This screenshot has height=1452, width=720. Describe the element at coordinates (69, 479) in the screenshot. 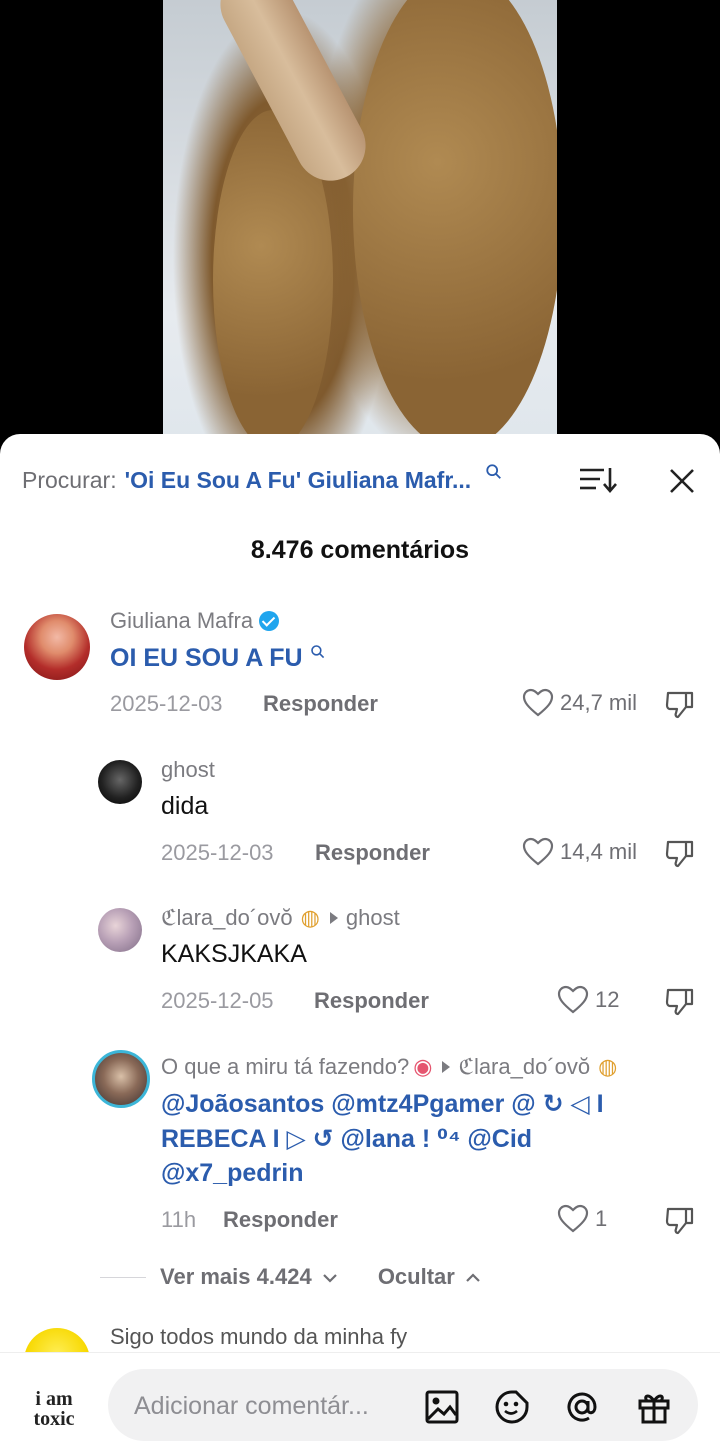

I see `search-prefix: Procurar:` at that location.